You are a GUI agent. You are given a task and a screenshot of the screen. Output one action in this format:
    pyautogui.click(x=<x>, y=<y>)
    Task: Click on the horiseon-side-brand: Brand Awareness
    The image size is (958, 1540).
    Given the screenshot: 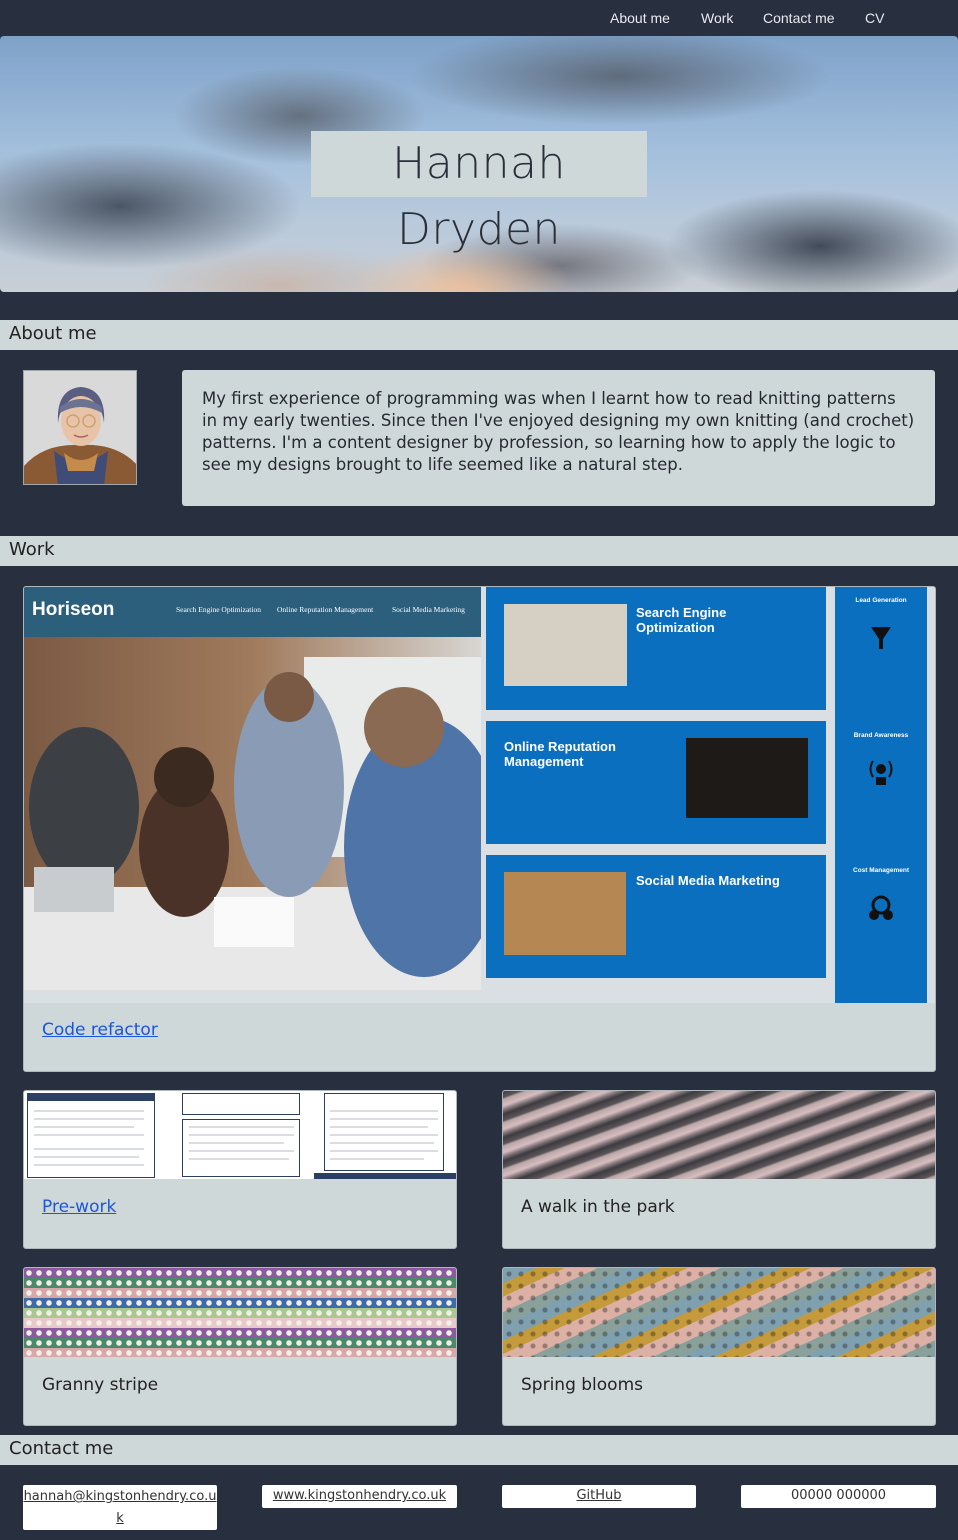 What is the action you would take?
    pyautogui.click(x=881, y=735)
    